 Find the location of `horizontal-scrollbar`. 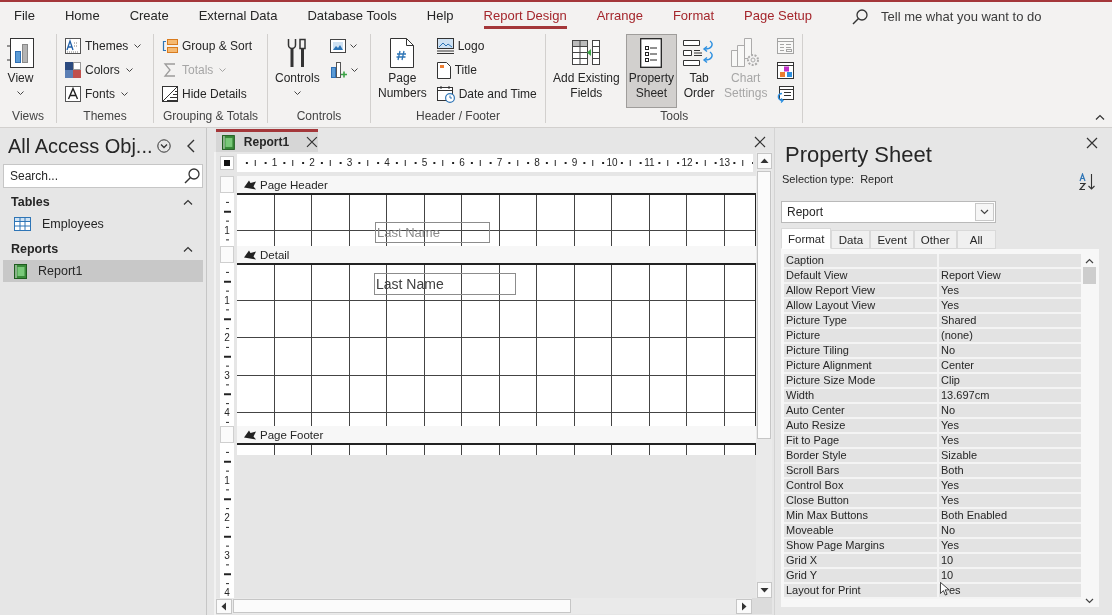

horizontal-scrollbar is located at coordinates (484, 606).